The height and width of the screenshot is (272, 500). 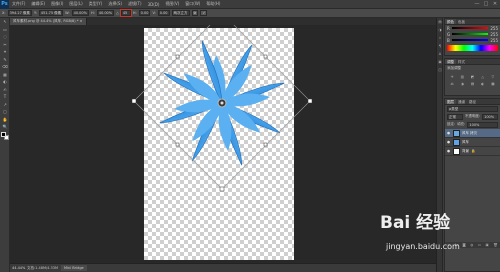 What do you see at coordinates (204, 13) in the screenshot?
I see `commit-transform-button: ✓` at bounding box center [204, 13].